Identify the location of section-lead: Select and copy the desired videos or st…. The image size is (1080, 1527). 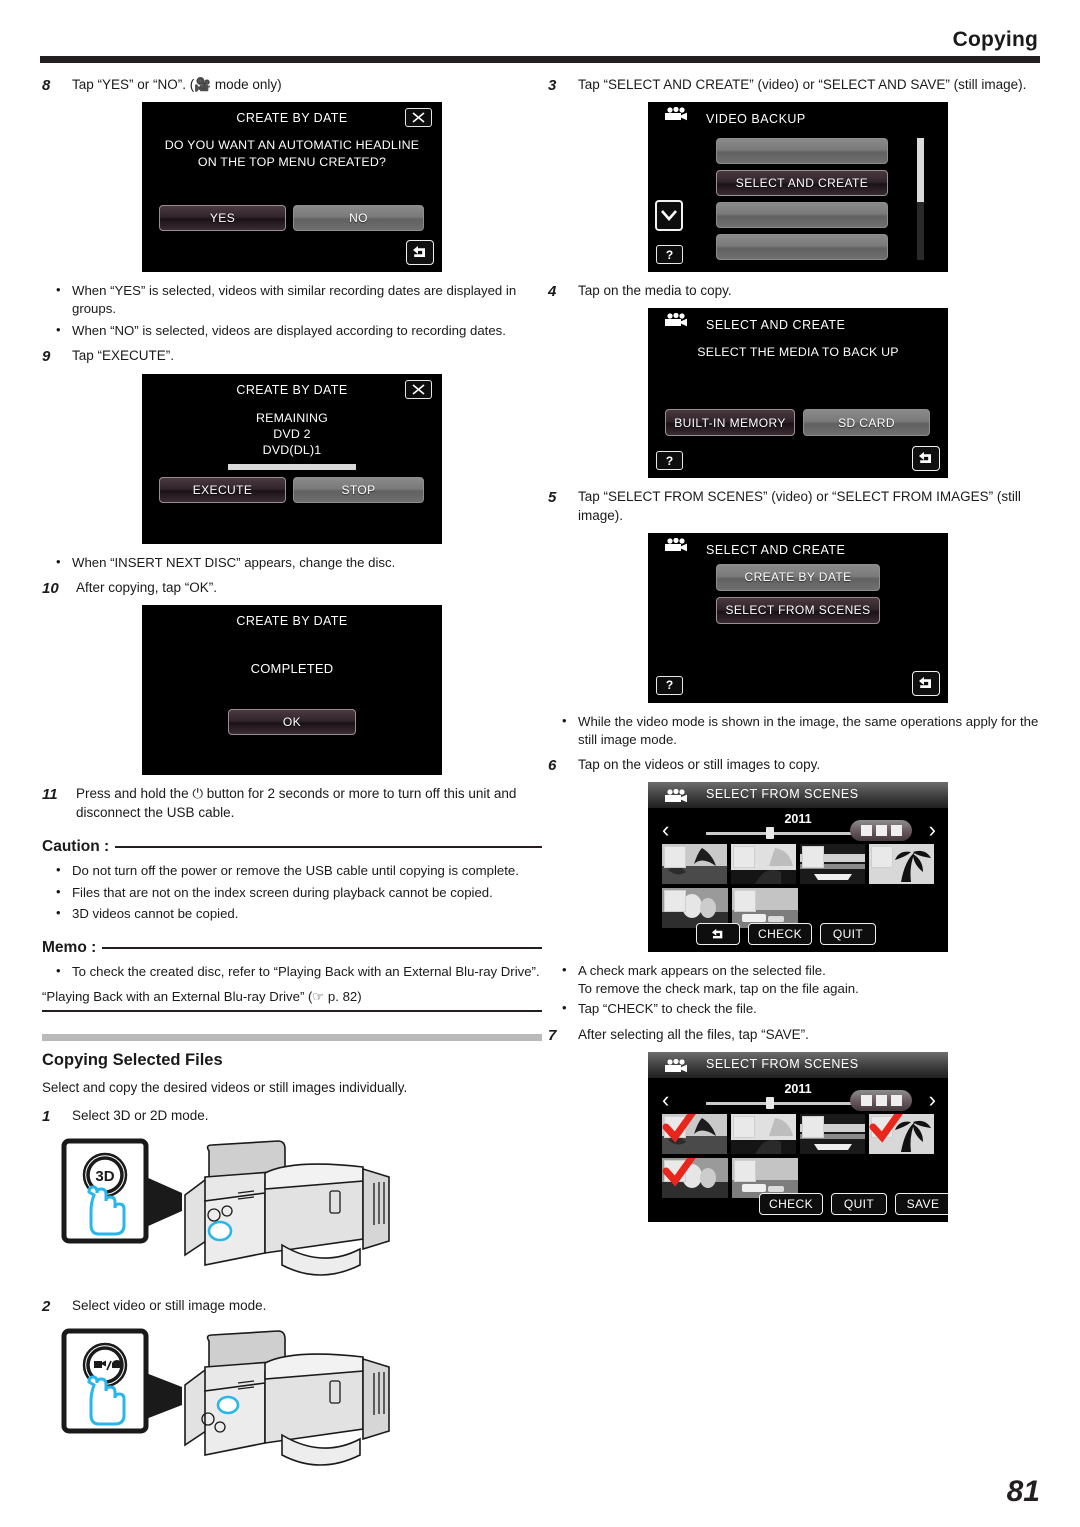
(225, 1087).